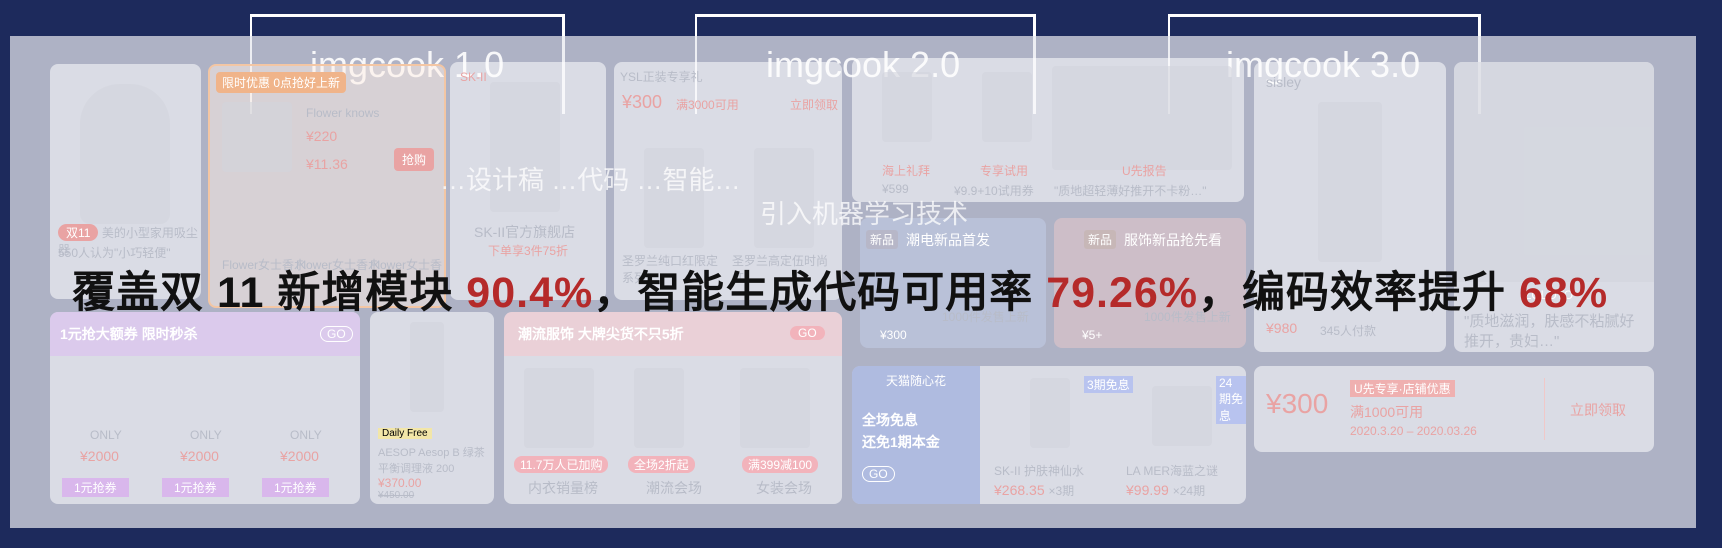 The height and width of the screenshot is (548, 1722). What do you see at coordinates (125, 154) in the screenshot?
I see `vacuum-image` at bounding box center [125, 154].